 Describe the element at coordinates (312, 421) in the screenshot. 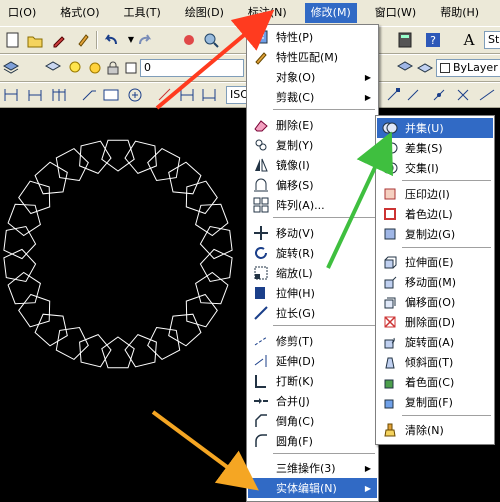

I see `menu-item-chamfer: 倒角(C)` at that location.